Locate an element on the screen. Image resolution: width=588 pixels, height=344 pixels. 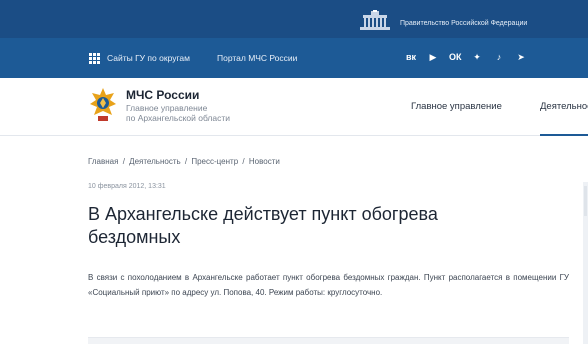
social-links: вк ▶ ОК ✦ ♪ ➤ is located at coordinates (466, 57).